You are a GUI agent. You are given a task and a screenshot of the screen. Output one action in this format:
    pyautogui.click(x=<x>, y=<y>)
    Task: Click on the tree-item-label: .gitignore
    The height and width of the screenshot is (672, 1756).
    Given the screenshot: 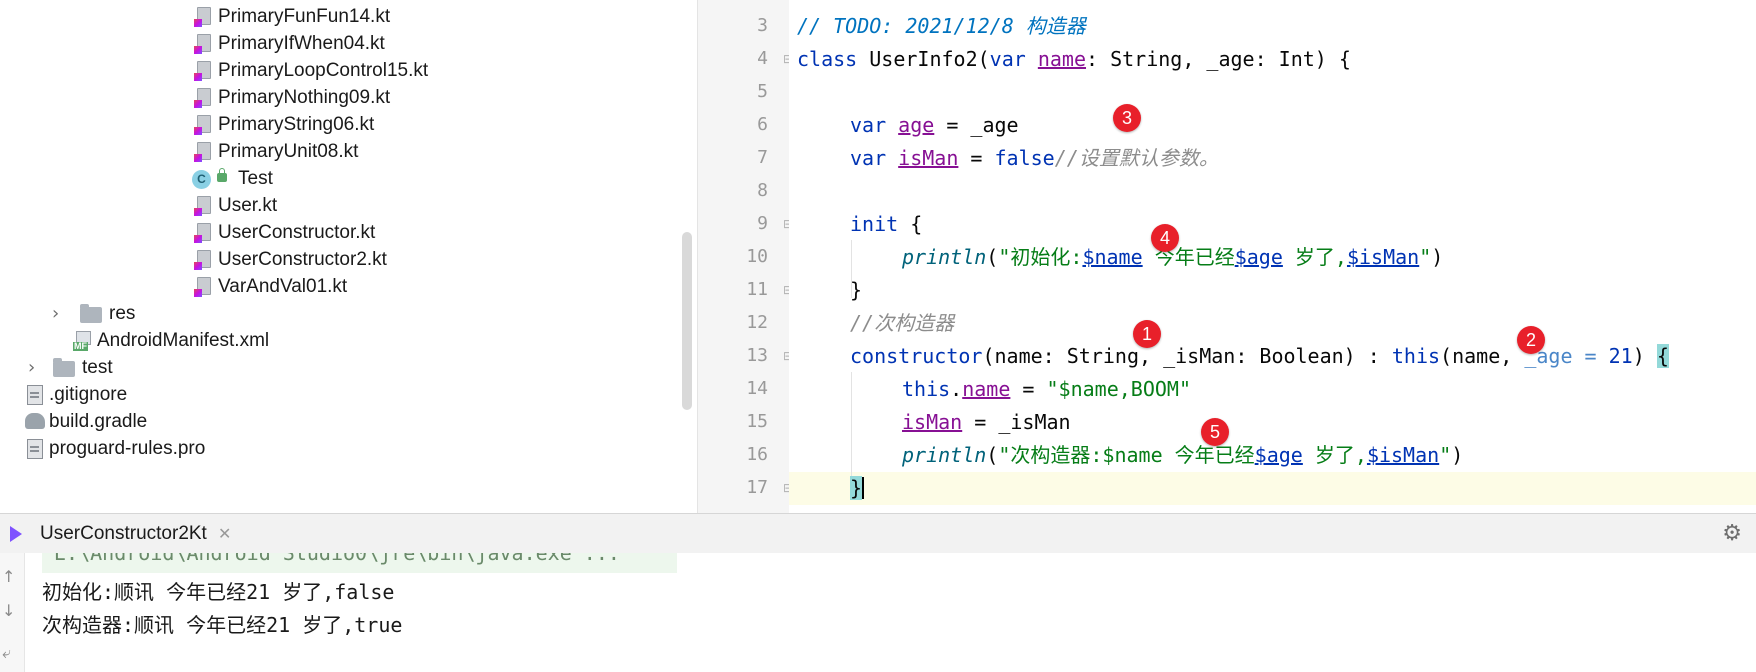 What is the action you would take?
    pyautogui.click(x=88, y=394)
    